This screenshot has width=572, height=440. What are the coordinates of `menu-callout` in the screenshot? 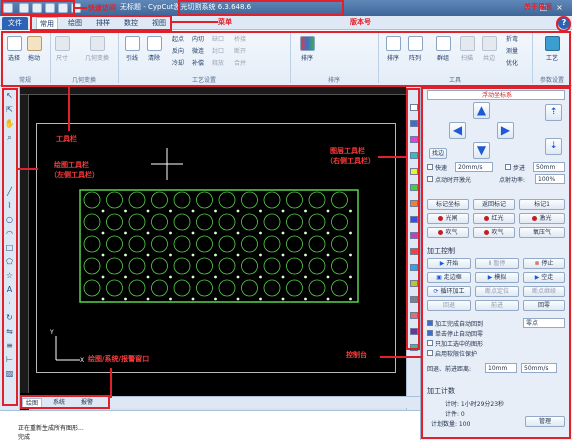 It's located at (101, 23).